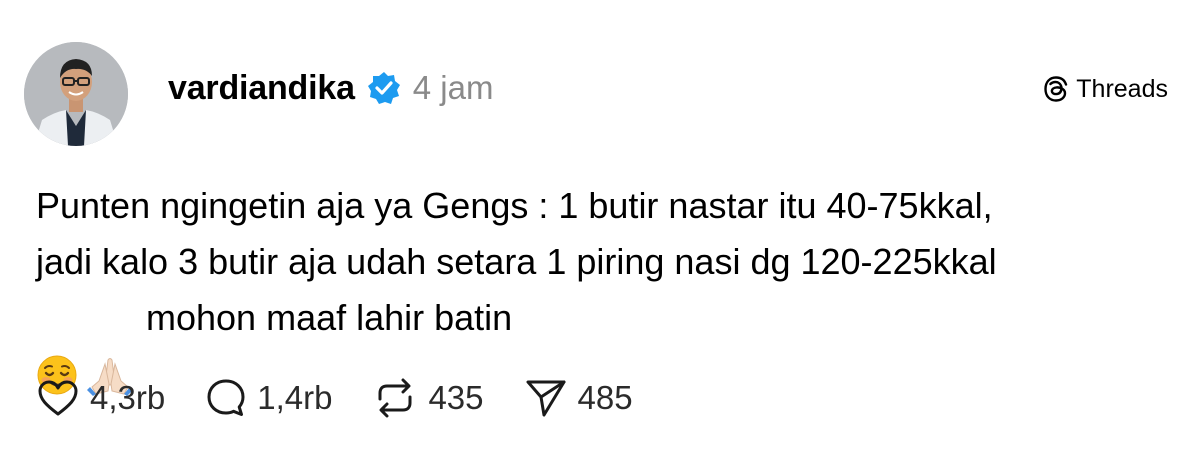 The image size is (1200, 452). Describe the element at coordinates (295, 397) in the screenshot. I see `reply-count: 1,4rb` at that location.